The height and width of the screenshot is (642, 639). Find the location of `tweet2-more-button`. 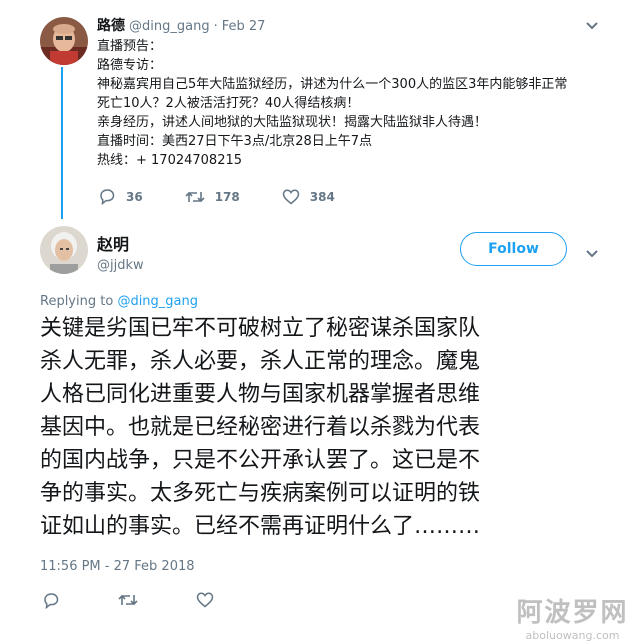

tweet2-more-button is located at coordinates (592, 253).